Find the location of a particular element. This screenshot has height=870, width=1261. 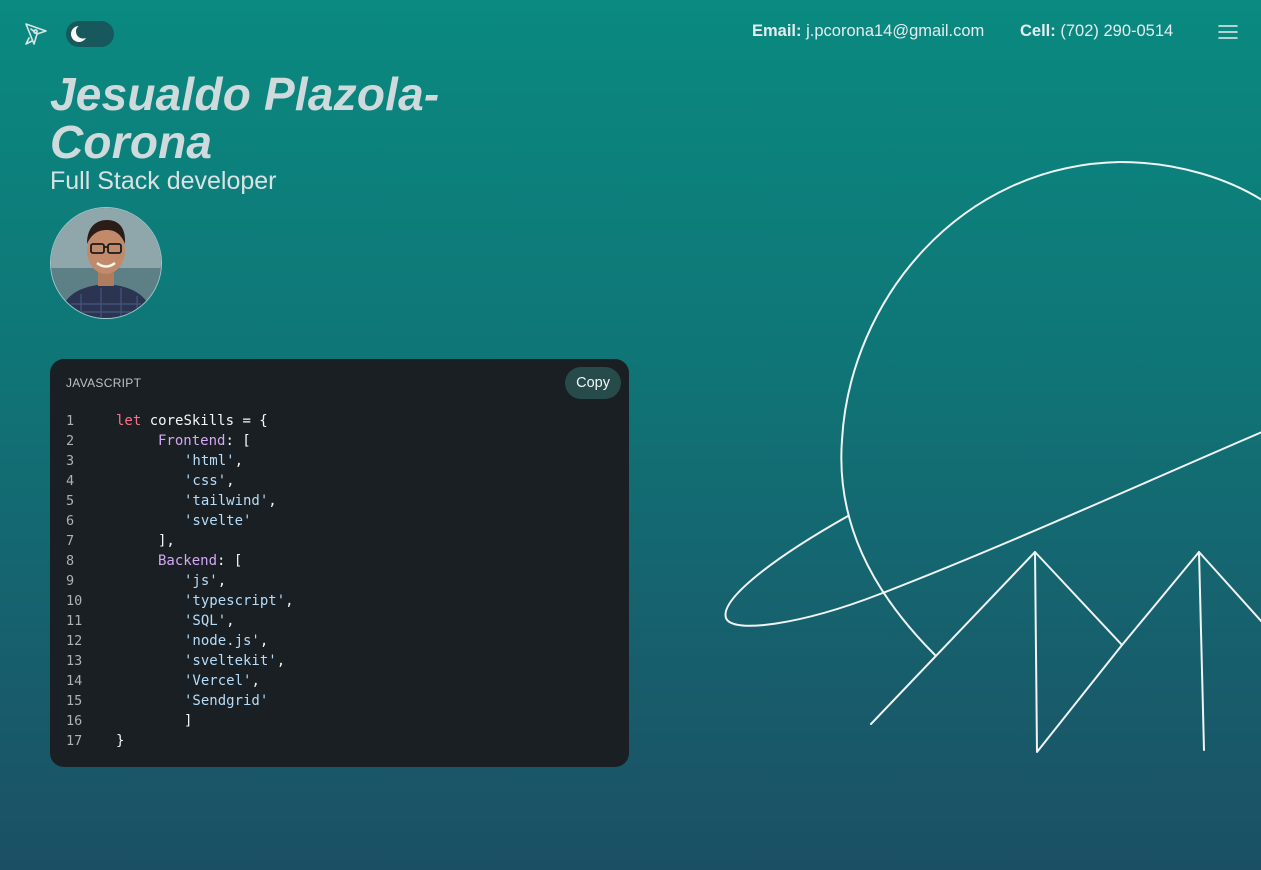

code-text: 'Vercel', is located at coordinates (181, 681).